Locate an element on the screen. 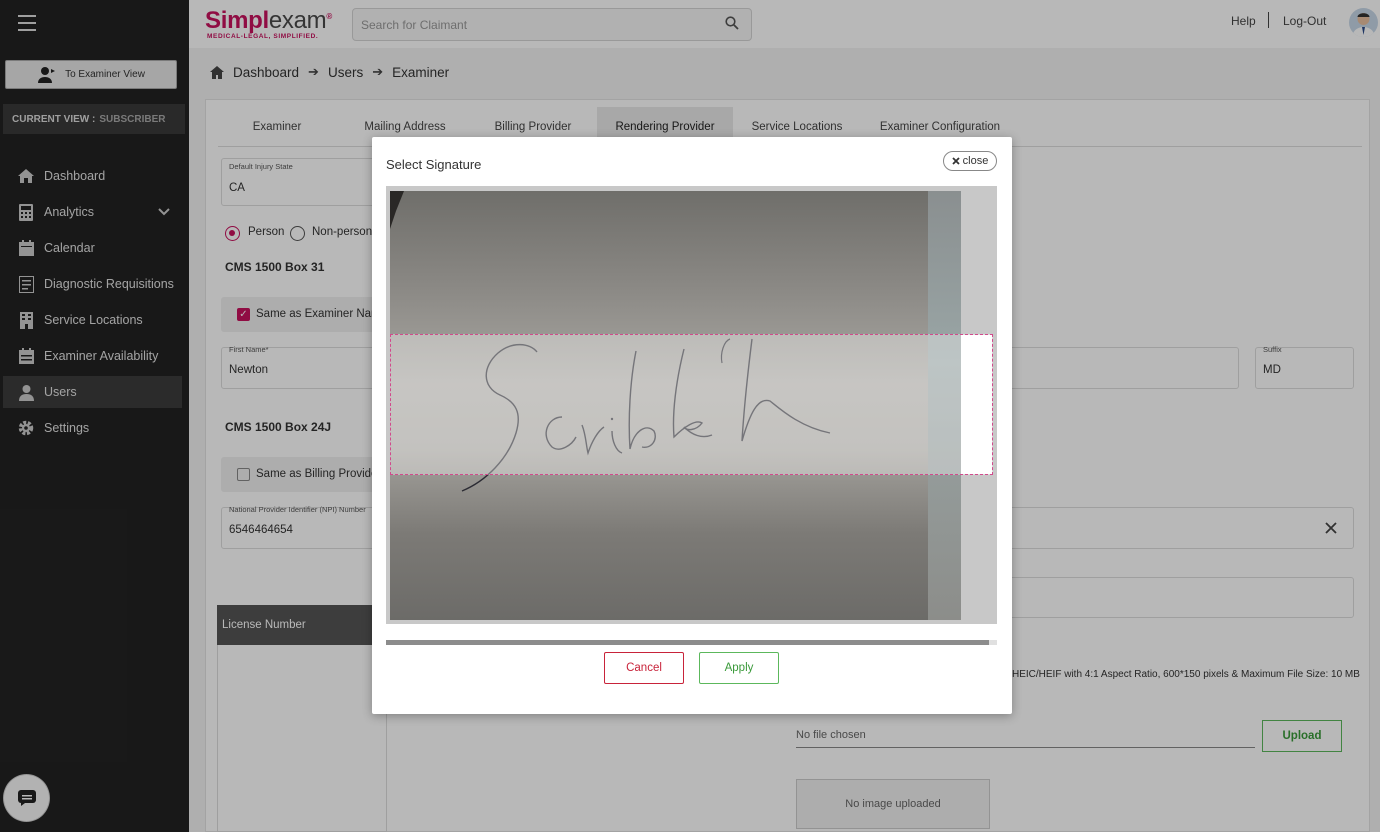  cancel-button: Cancel is located at coordinates (644, 668).